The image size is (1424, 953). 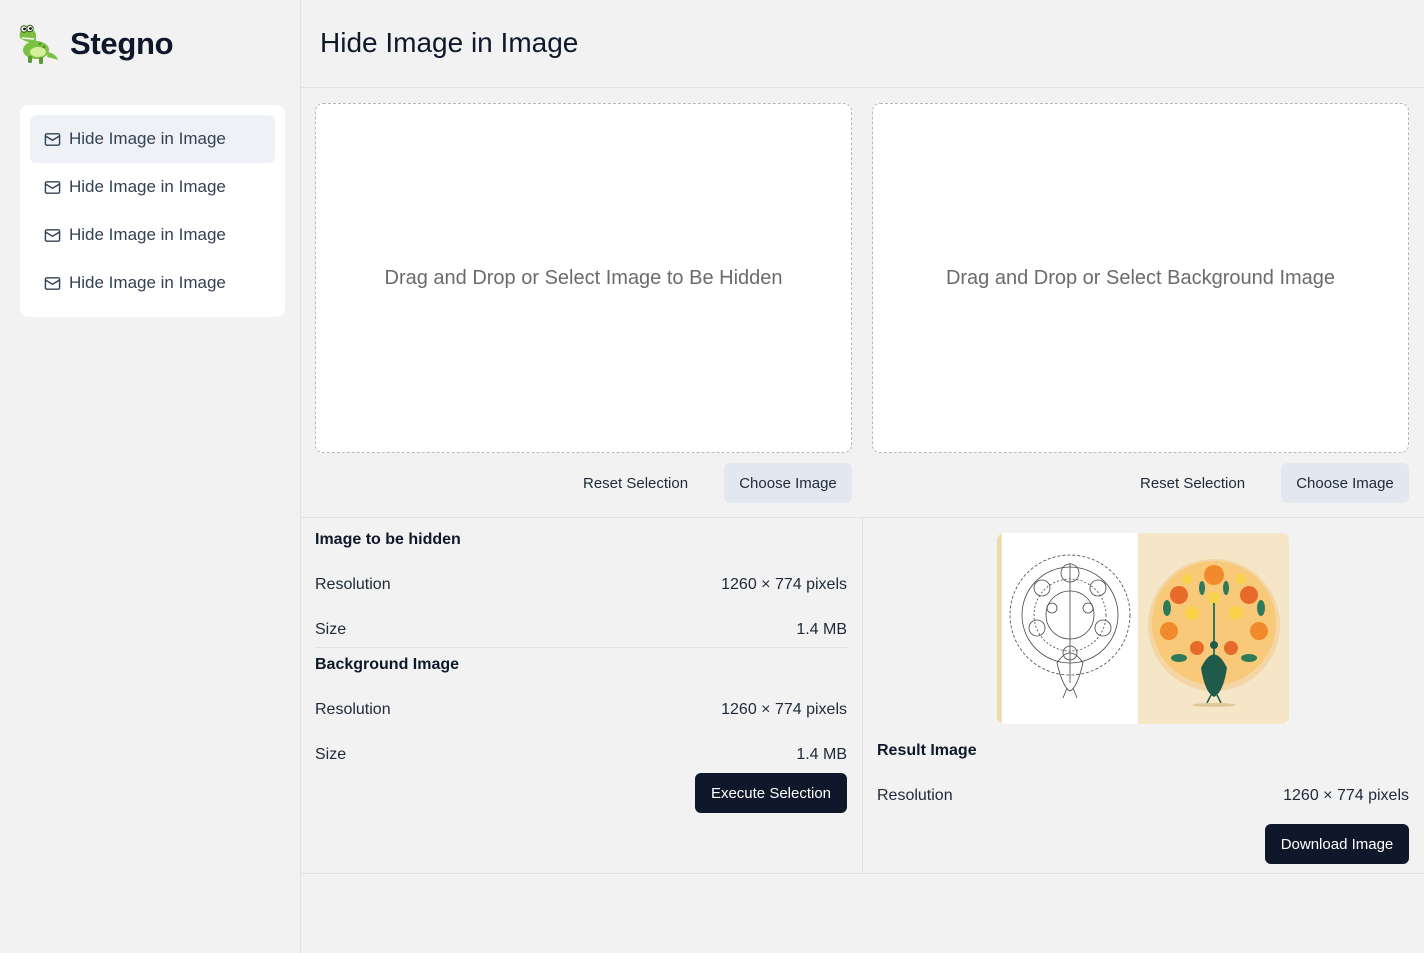 What do you see at coordinates (771, 793) in the screenshot?
I see `execute-selection-button: Execute Selection` at bounding box center [771, 793].